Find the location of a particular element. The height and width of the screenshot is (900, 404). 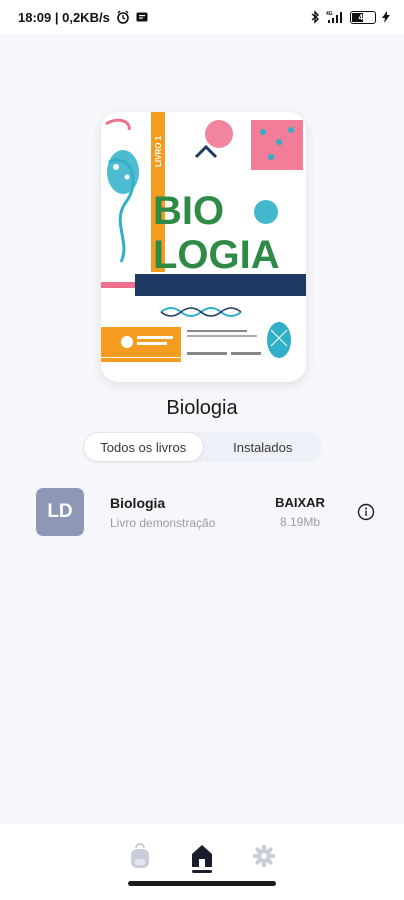

active-tab-indicator is located at coordinates (202, 871).